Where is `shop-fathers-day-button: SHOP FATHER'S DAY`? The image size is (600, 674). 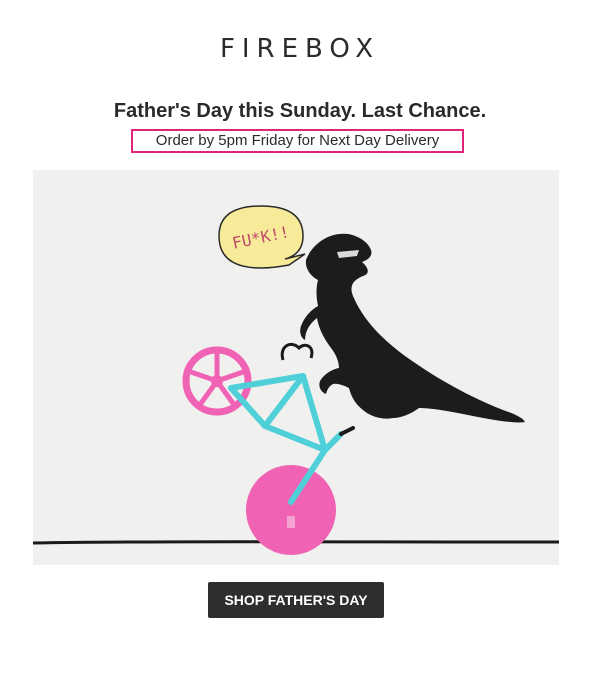
shop-fathers-day-button: SHOP FATHER'S DAY is located at coordinates (296, 600).